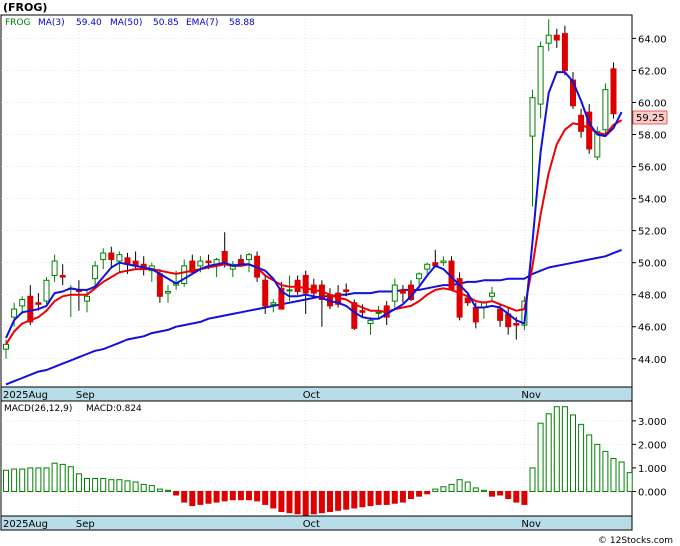 The width and height of the screenshot is (680, 546). I want to click on price-tick-label: 58.00, so click(652, 136).